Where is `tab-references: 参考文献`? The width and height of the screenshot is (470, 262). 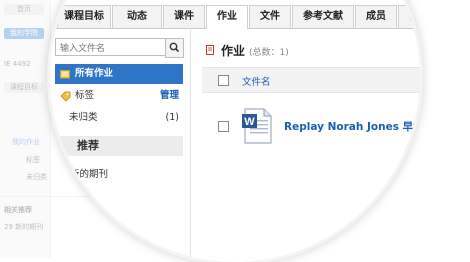
tab-references: 参考文献 is located at coordinates (323, 16).